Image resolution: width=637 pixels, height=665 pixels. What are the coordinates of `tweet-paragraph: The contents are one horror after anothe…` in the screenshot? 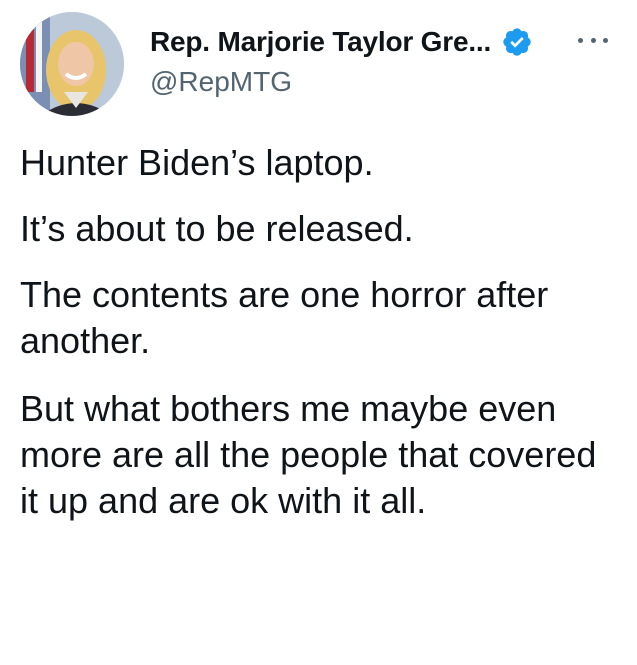 It's located at (284, 317).